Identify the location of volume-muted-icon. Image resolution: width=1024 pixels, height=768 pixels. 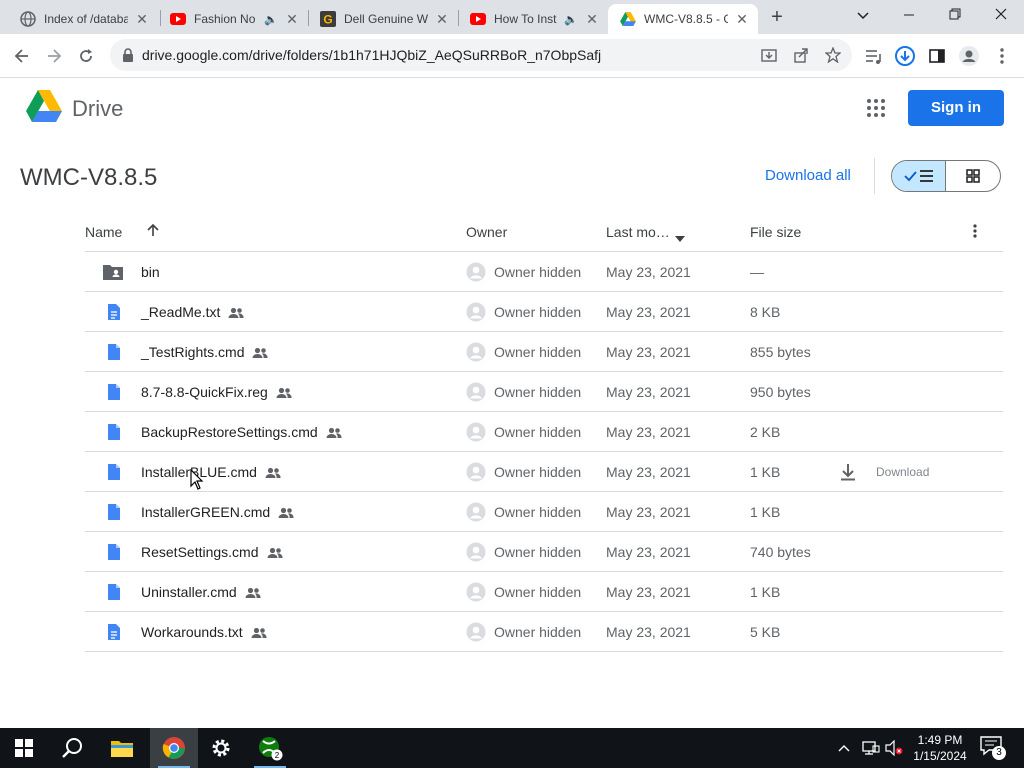
(894, 748).